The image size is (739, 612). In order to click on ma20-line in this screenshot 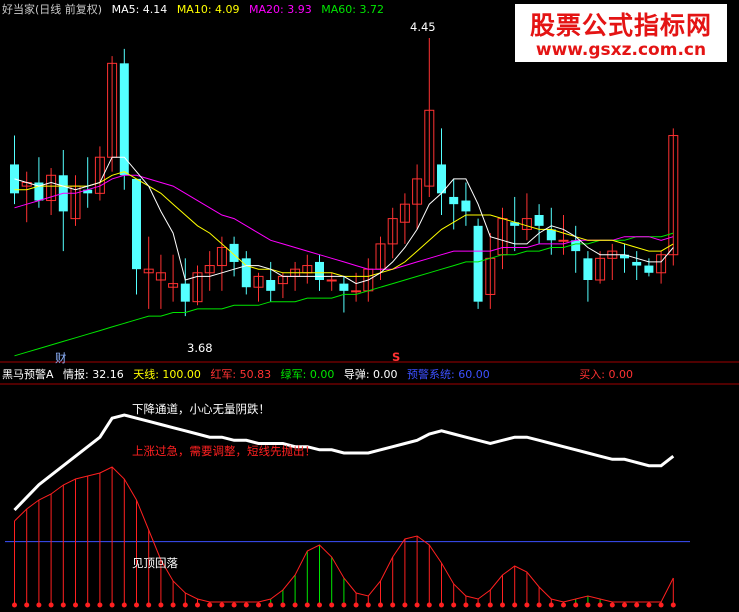, I will do `click(344, 222)`.